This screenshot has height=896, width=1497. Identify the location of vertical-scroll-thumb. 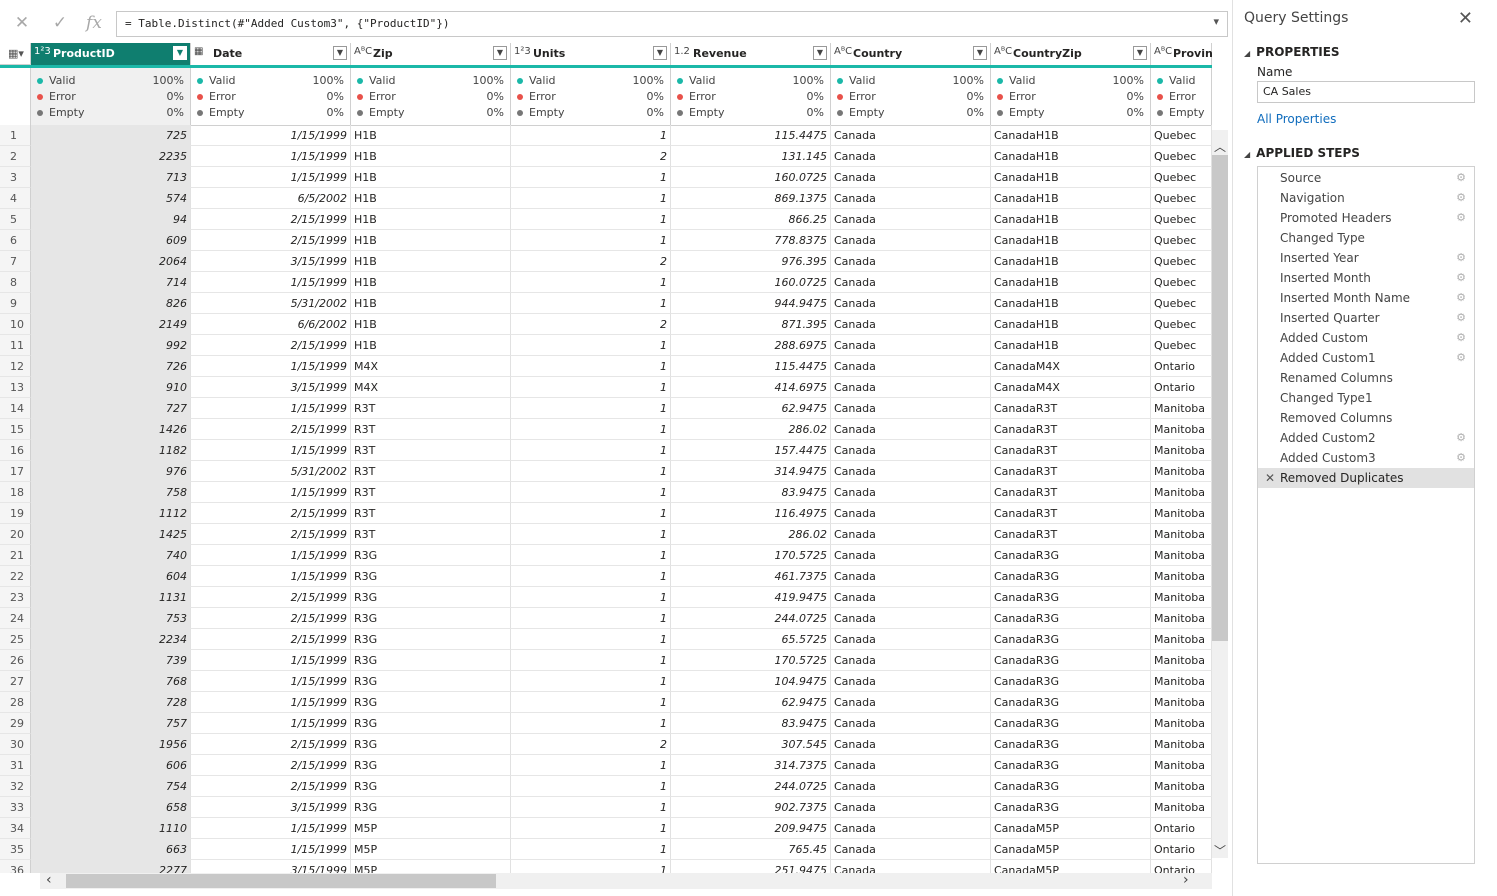
(1220, 398).